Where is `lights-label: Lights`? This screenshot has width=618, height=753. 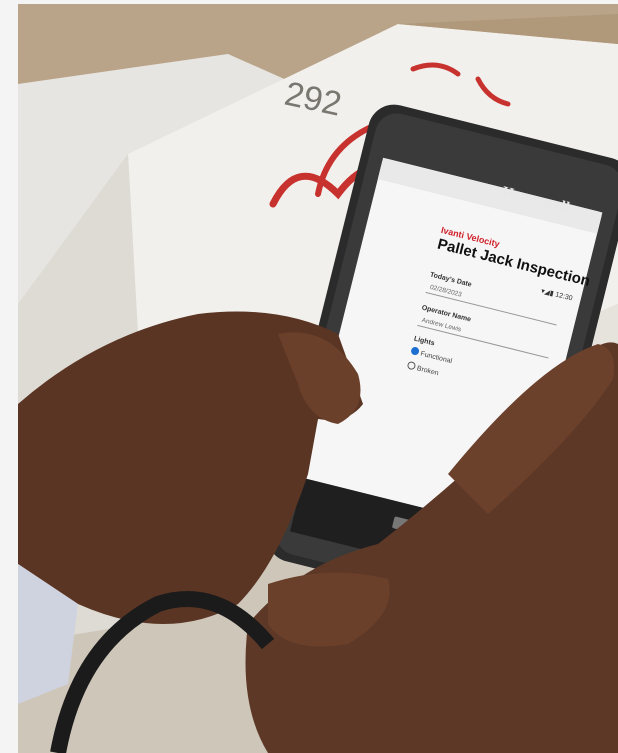
lights-label: Lights is located at coordinates (424, 341).